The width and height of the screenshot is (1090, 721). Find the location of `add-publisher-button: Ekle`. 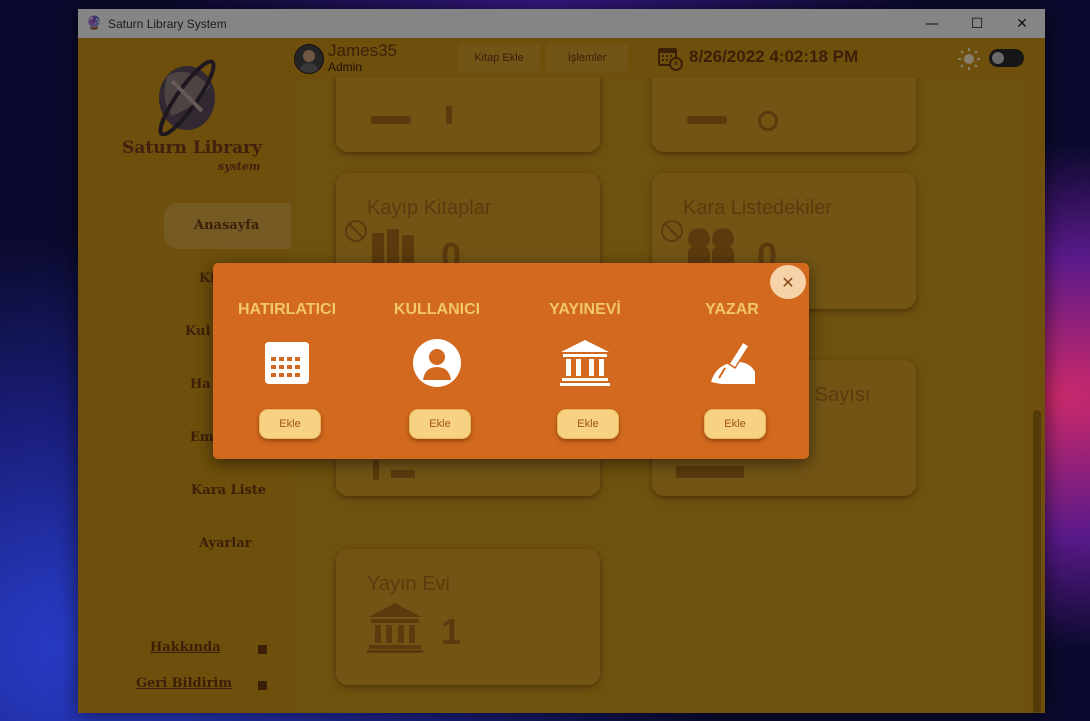

add-publisher-button: Ekle is located at coordinates (588, 424).